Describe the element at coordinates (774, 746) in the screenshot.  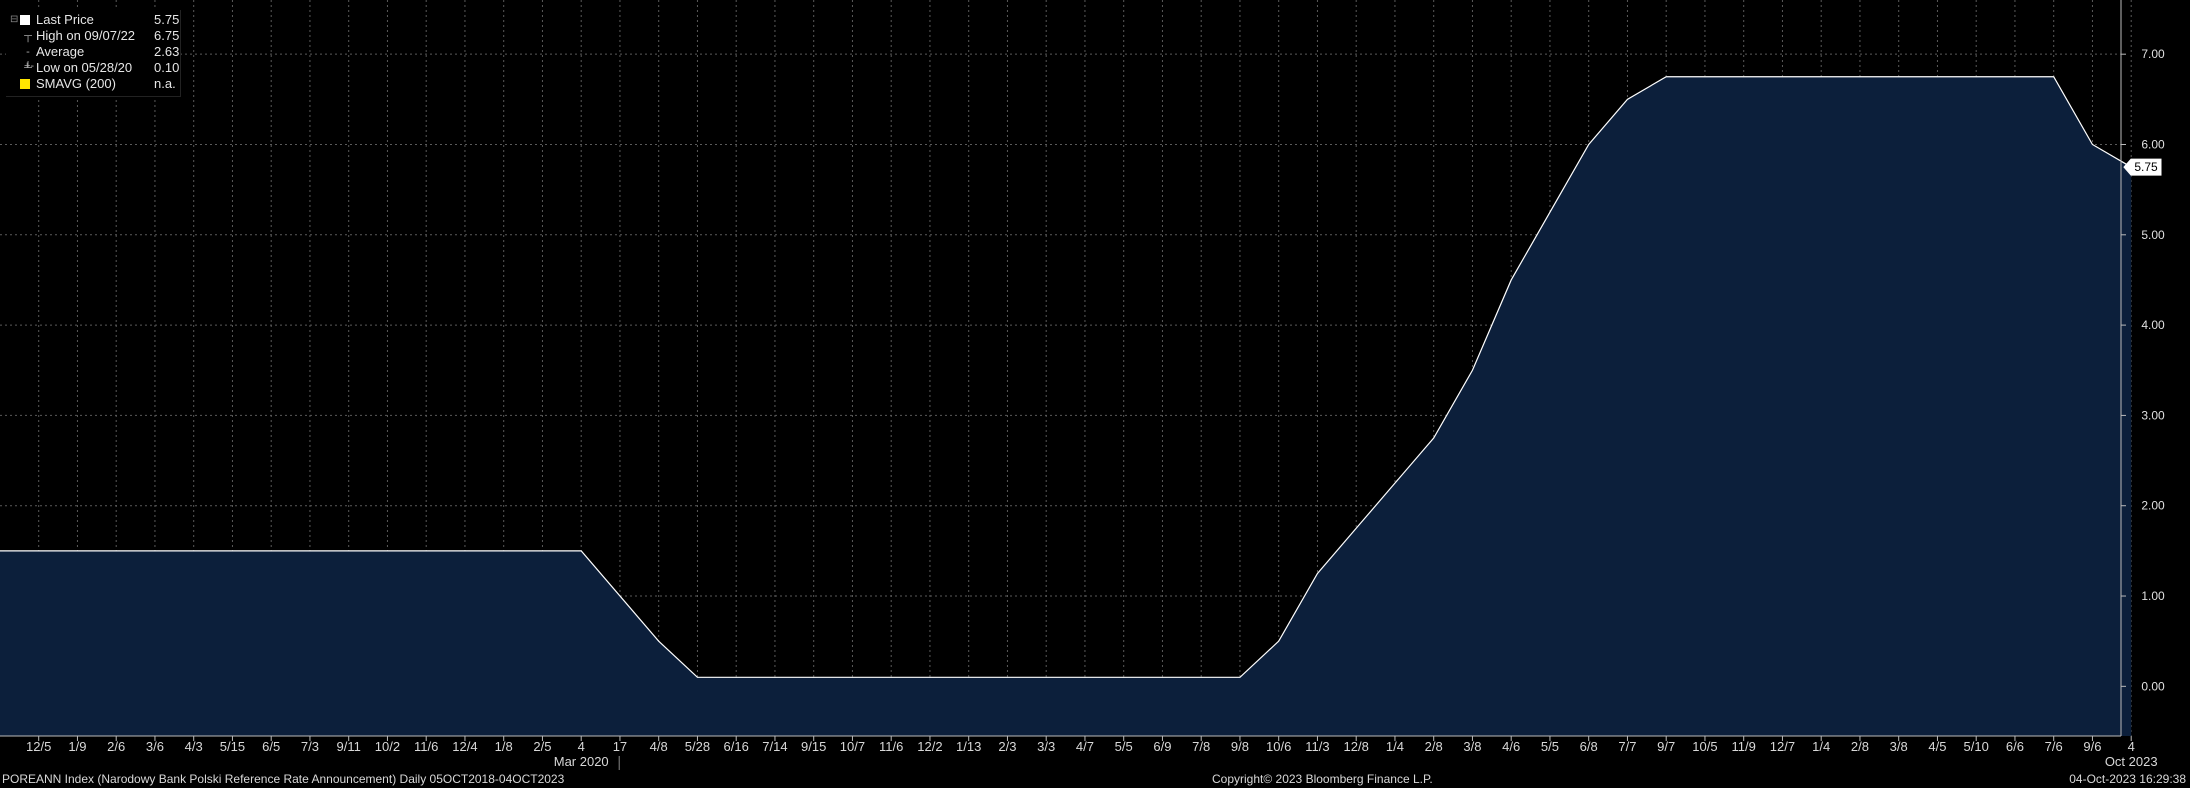
I see `x-tick-label: 7/14` at that location.